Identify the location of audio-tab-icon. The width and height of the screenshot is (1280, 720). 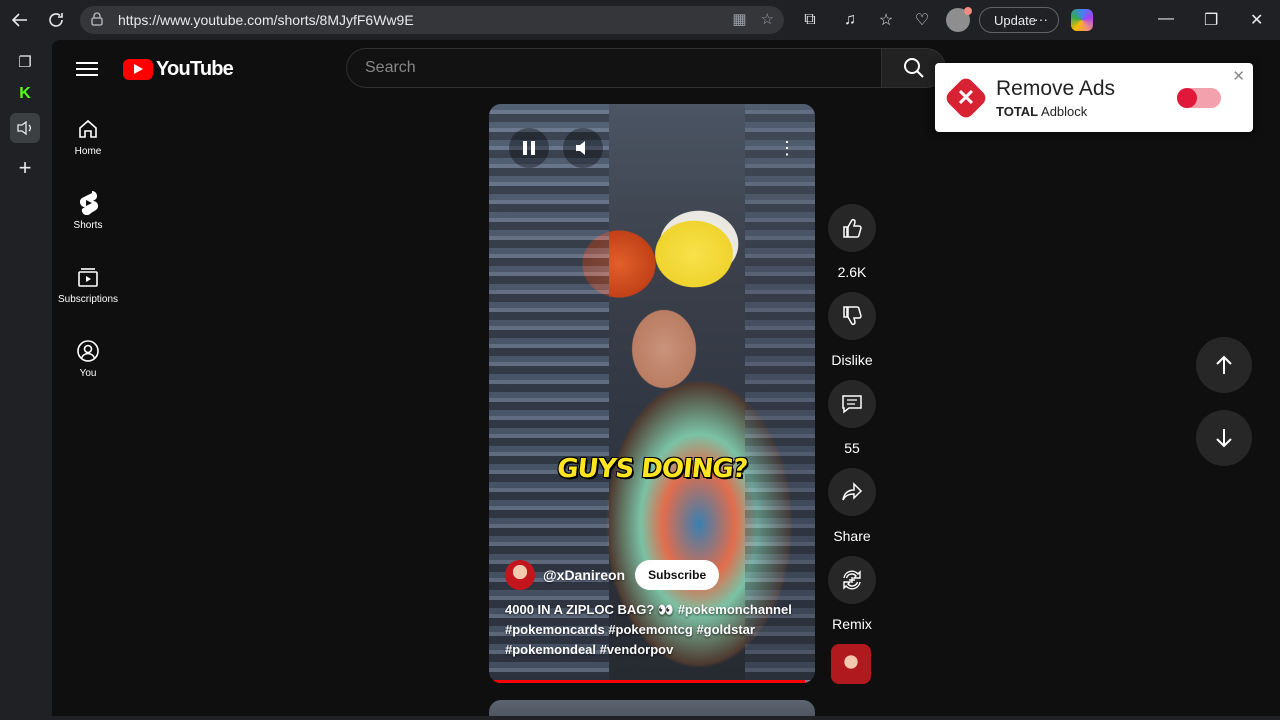
(25, 128).